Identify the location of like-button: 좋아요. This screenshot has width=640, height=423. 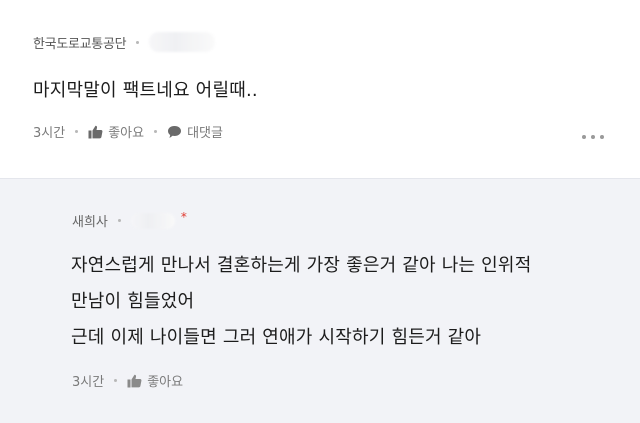
(116, 131).